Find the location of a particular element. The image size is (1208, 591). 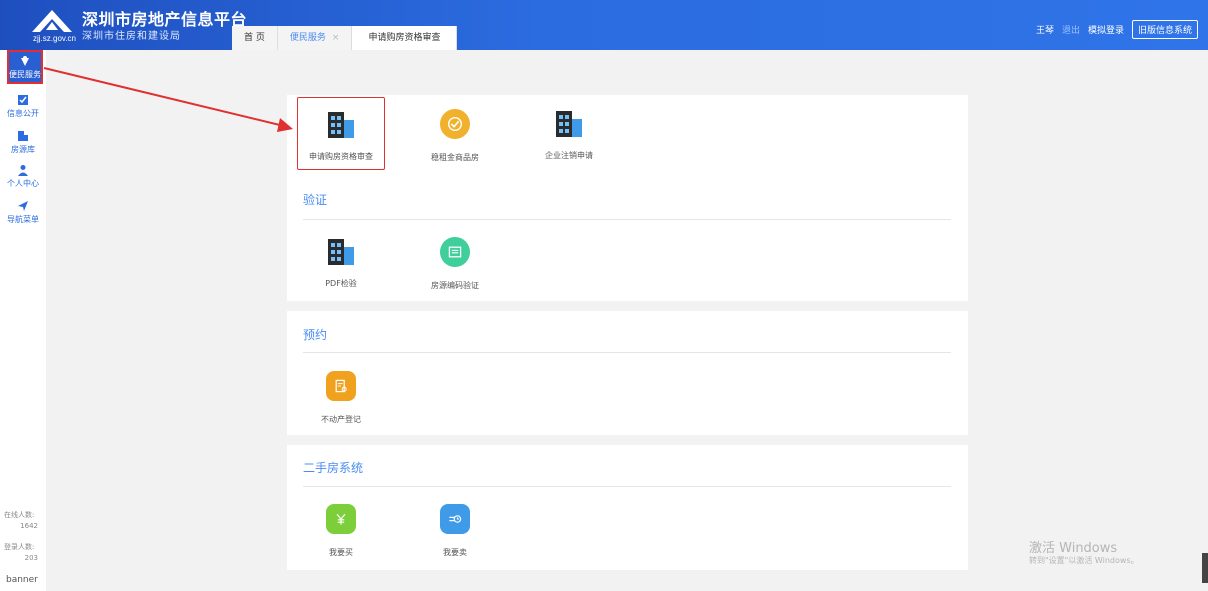

section-title-verify: 验证 is located at coordinates (315, 200).